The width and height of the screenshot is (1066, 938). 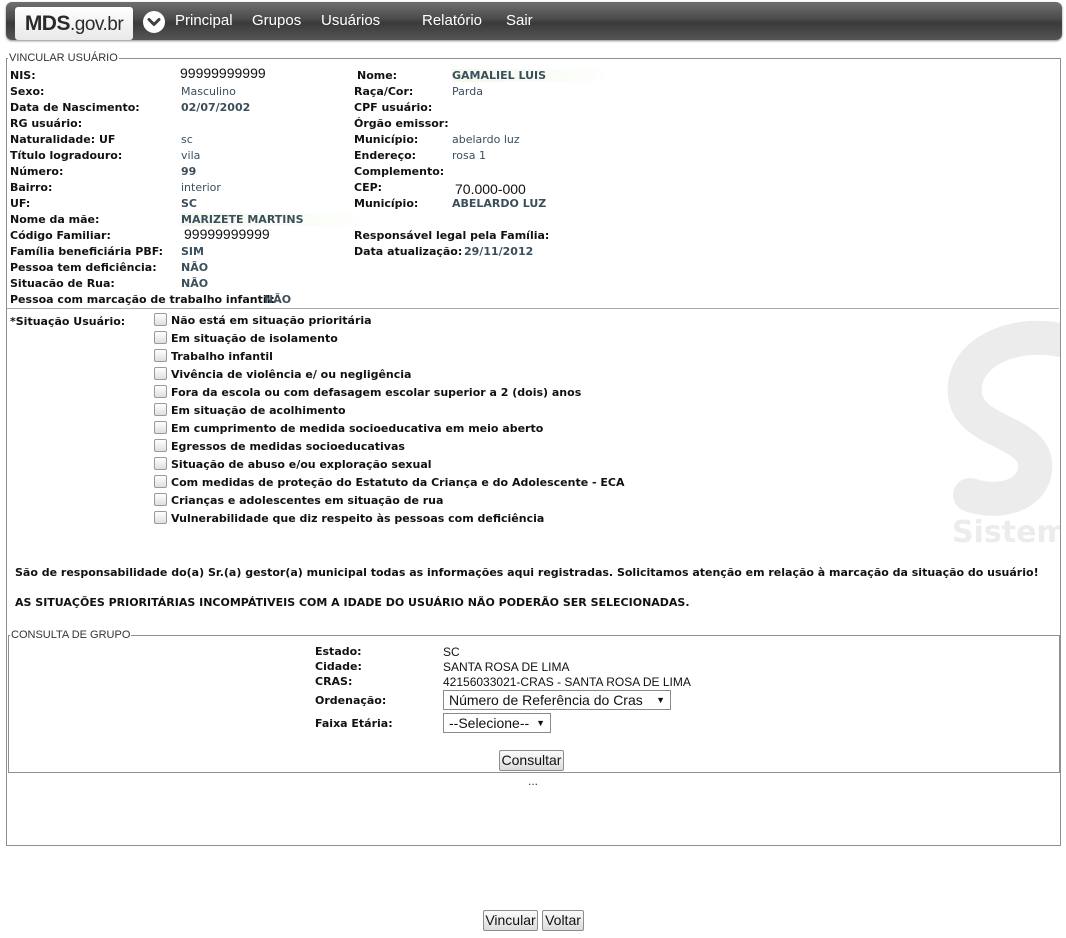 What do you see at coordinates (519, 20) in the screenshot?
I see `nav-sair: Sair` at bounding box center [519, 20].